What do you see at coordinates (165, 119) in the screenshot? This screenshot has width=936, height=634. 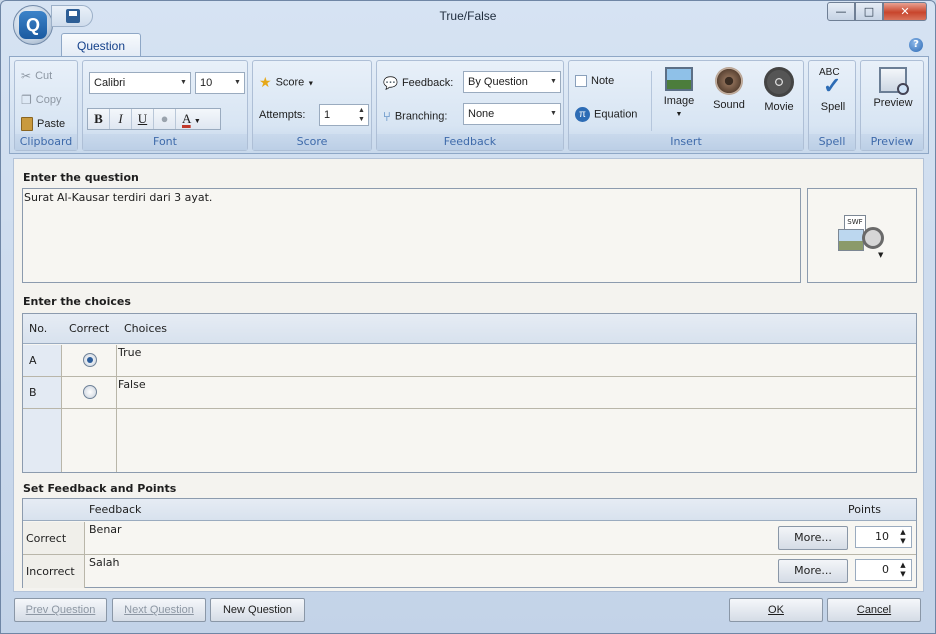 I see `highlight-icon: ●` at bounding box center [165, 119].